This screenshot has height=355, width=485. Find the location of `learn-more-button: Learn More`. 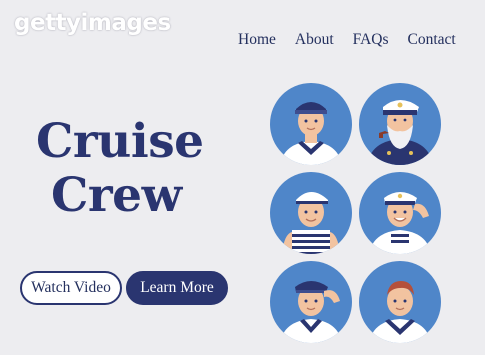

learn-more-button: Learn More is located at coordinates (177, 288).